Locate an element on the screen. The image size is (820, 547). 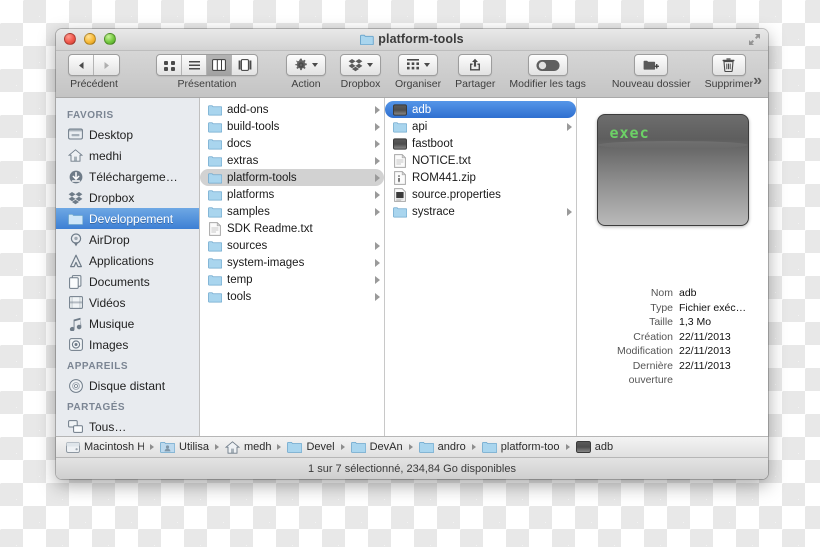
forward-button is located at coordinates (106, 65).